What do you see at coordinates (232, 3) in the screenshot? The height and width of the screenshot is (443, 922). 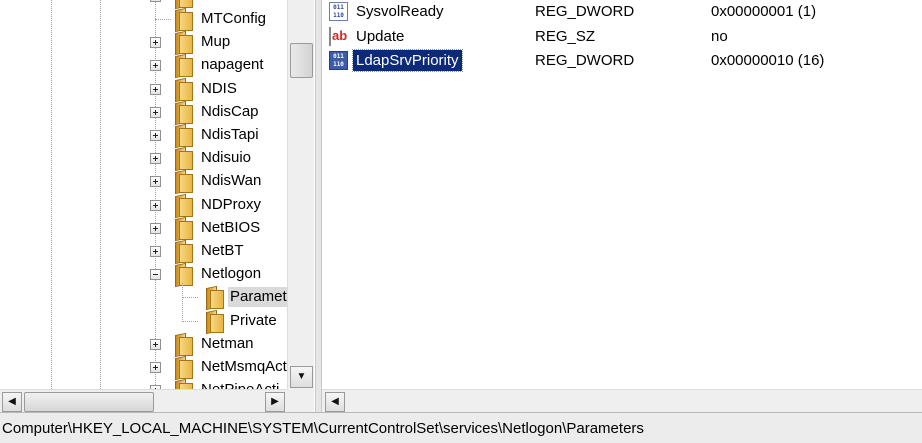 I see `tree-node-label: MsInfo32` at bounding box center [232, 3].